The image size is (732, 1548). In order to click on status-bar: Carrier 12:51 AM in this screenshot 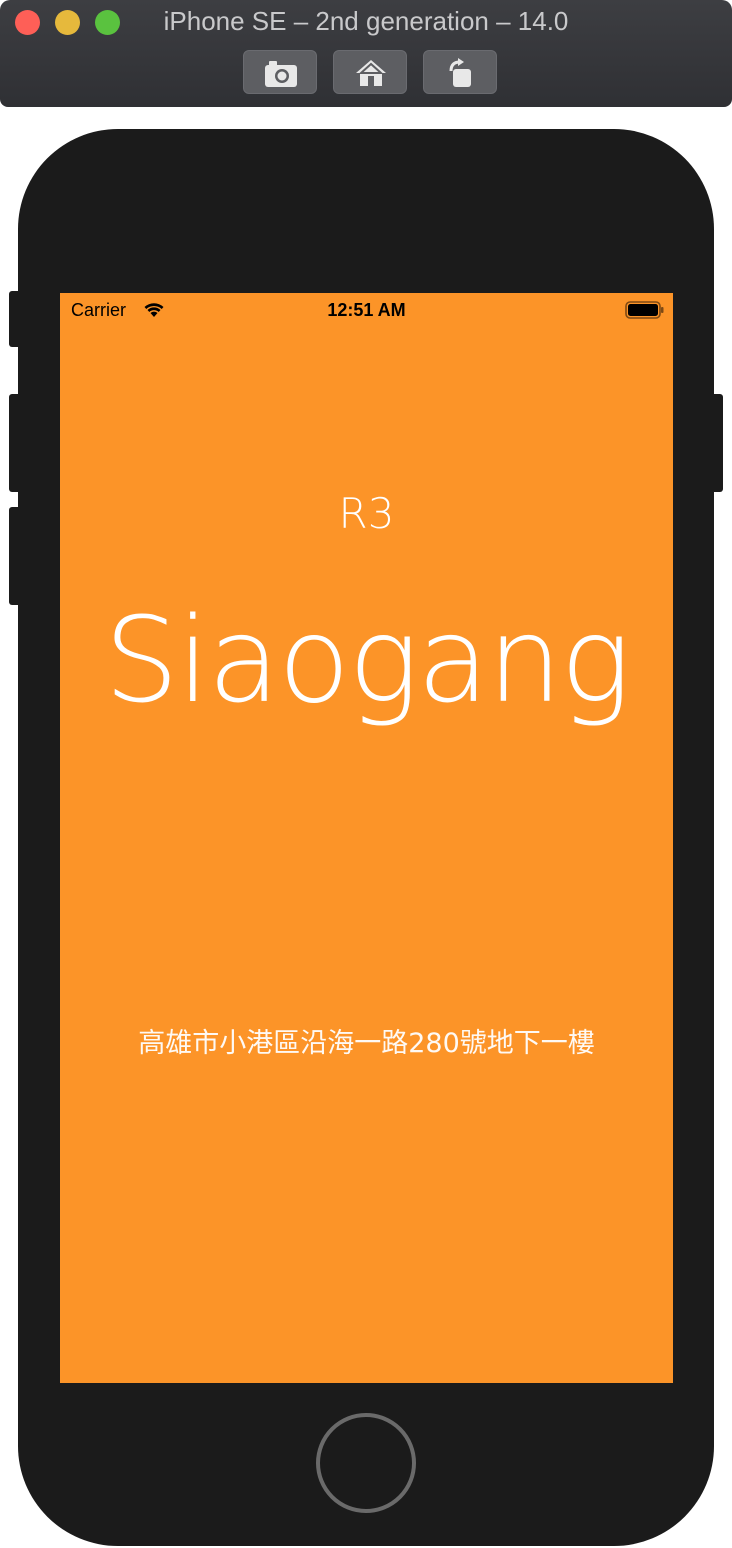, I will do `click(366, 311)`.